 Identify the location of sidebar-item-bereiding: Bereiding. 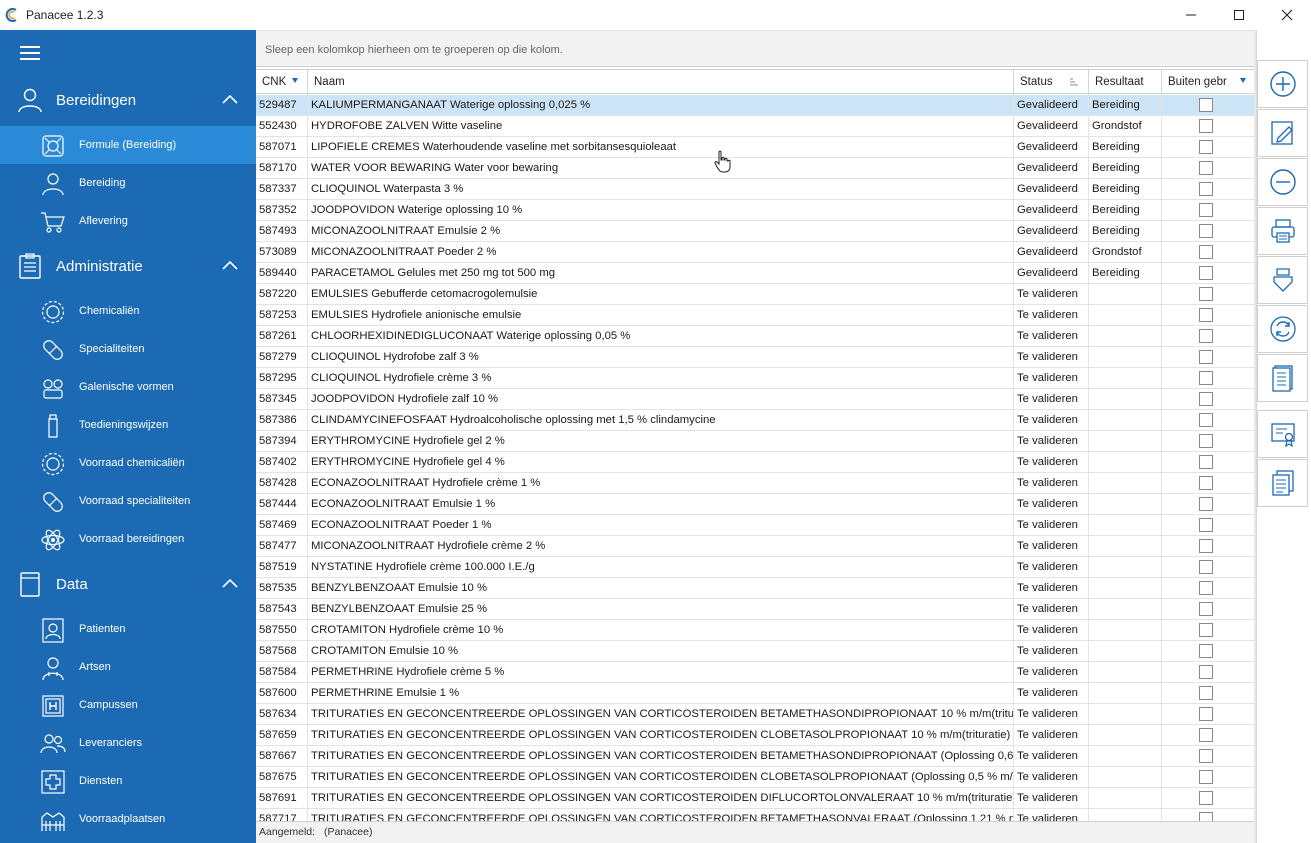
(128, 183).